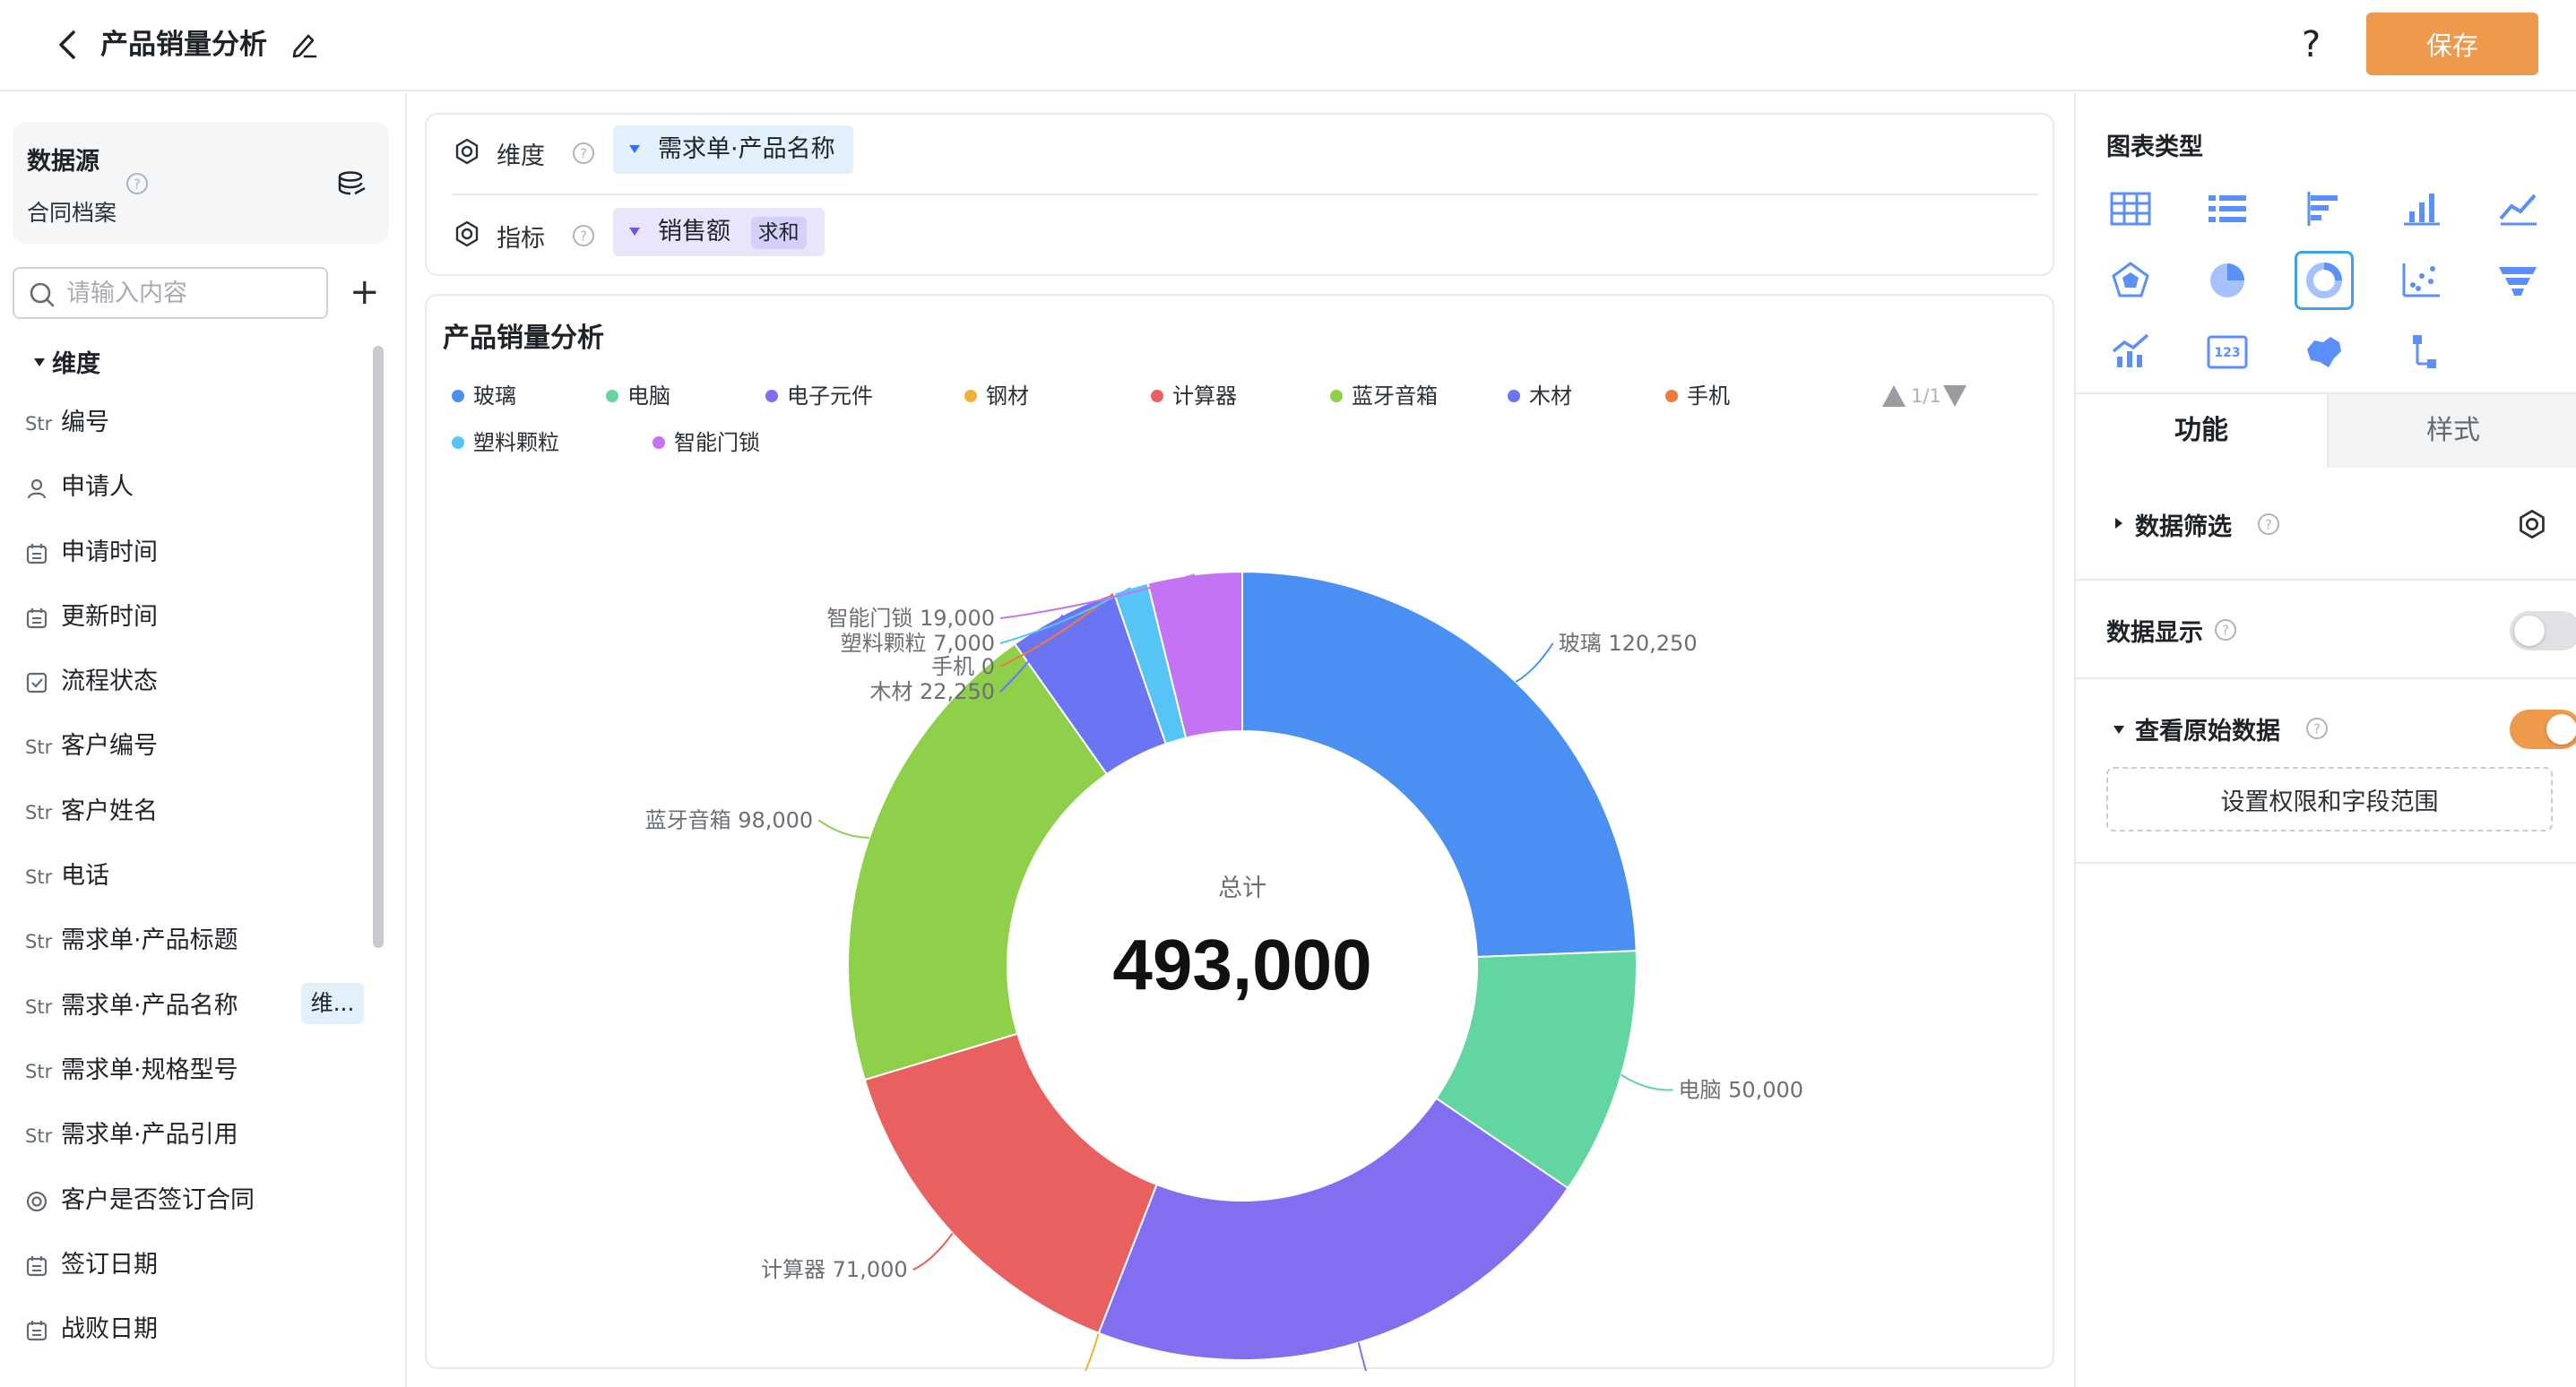 The image size is (2576, 1387). Describe the element at coordinates (2543, 630) in the screenshot. I see `data-display-toggle` at that location.